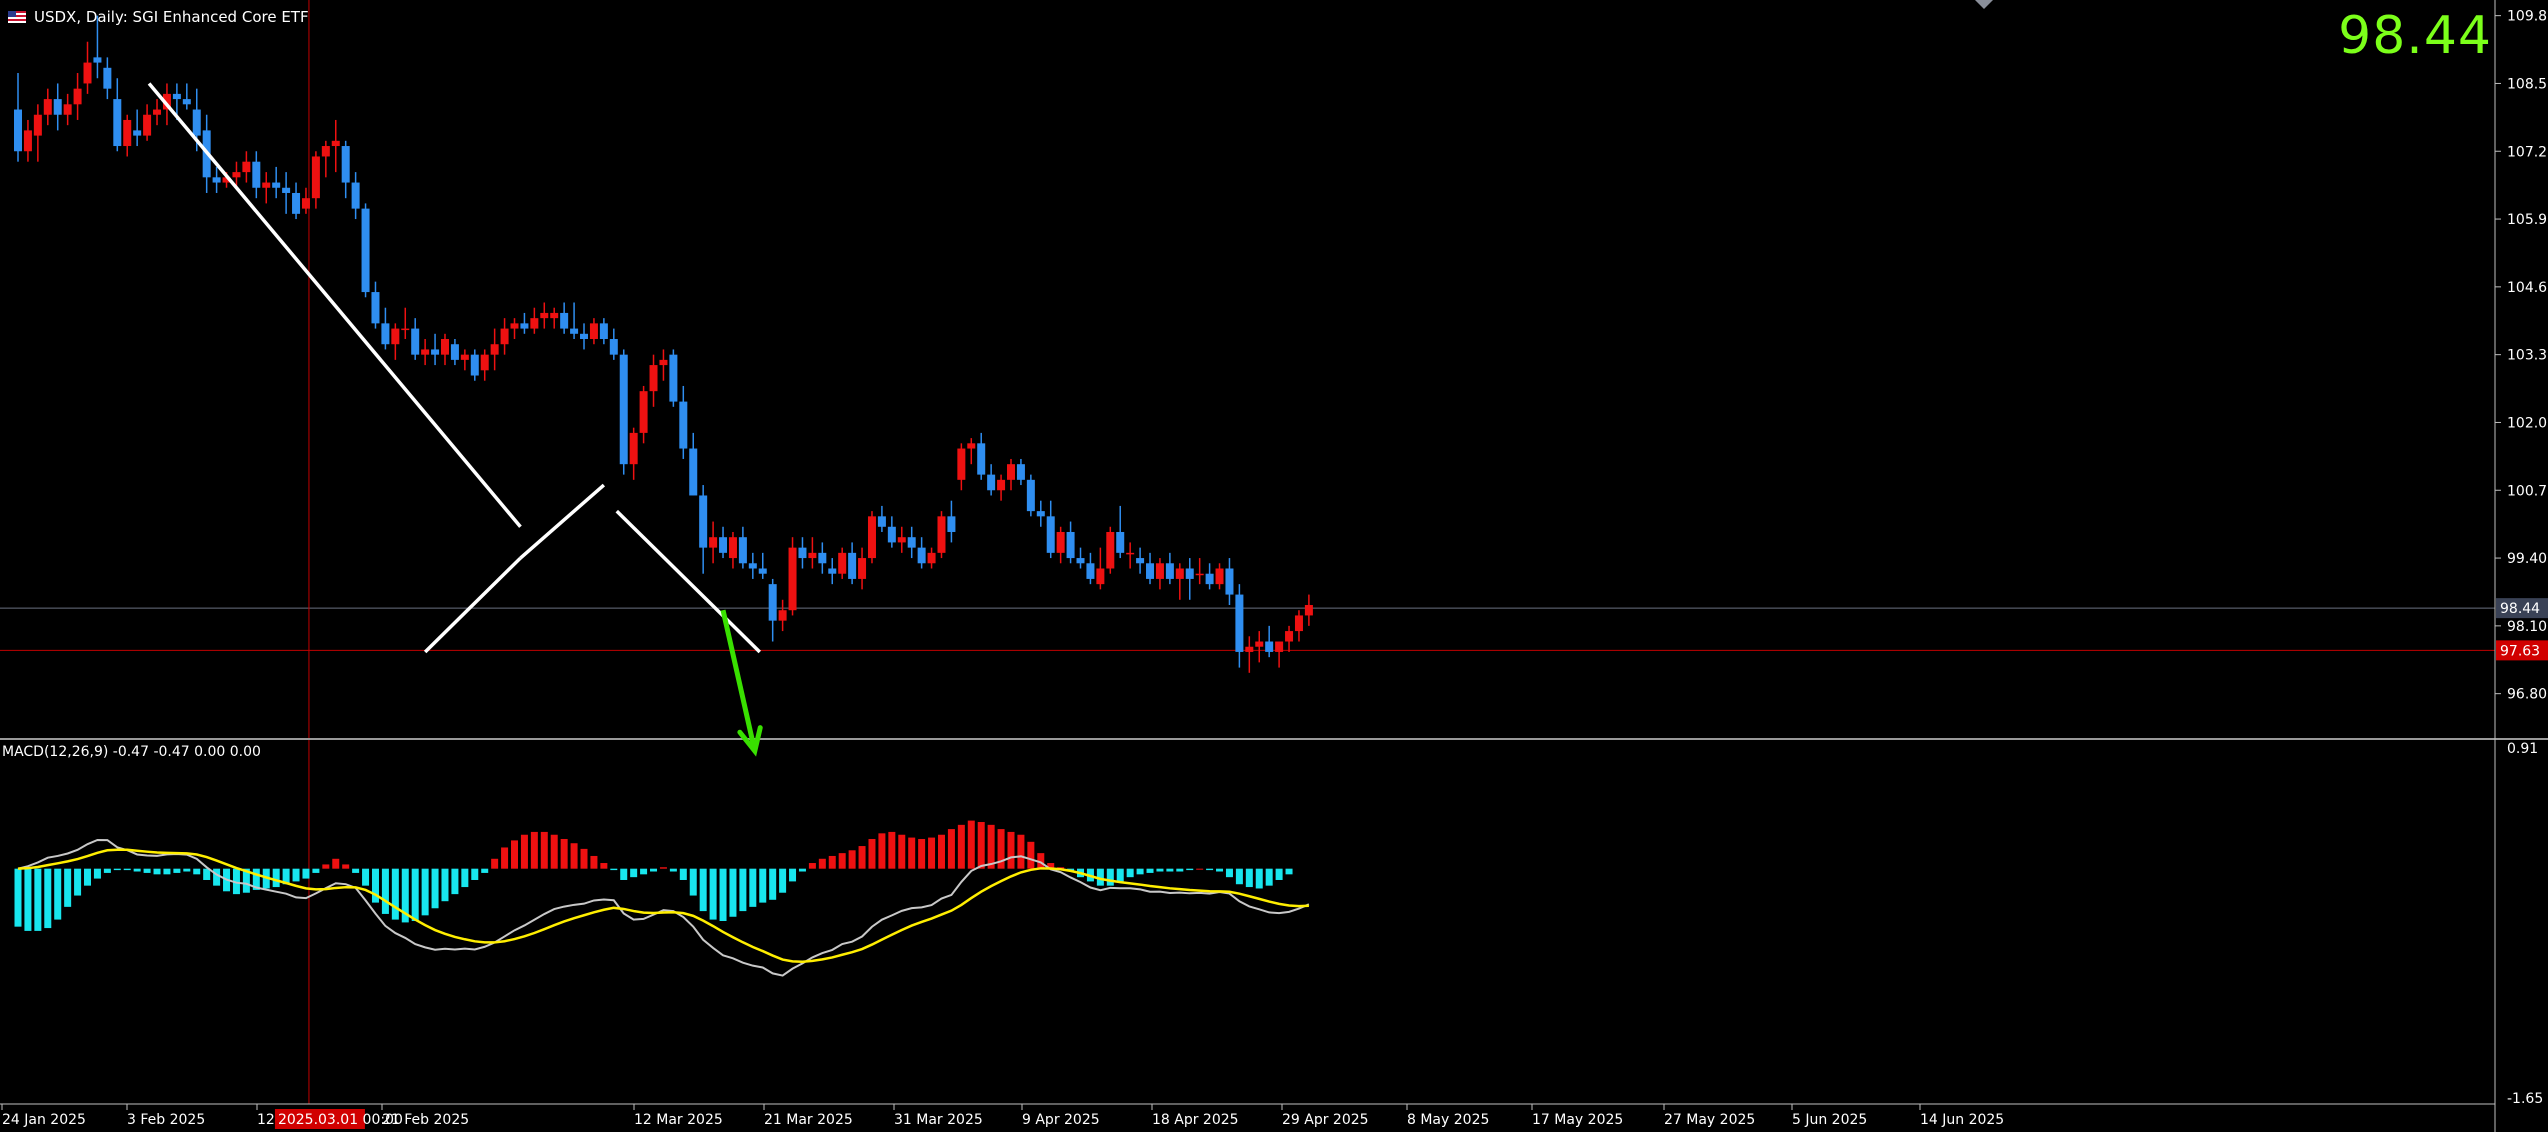  Describe the element at coordinates (1448, 1120) in the screenshot. I see `time-tick-label: 8 May 2025` at that location.